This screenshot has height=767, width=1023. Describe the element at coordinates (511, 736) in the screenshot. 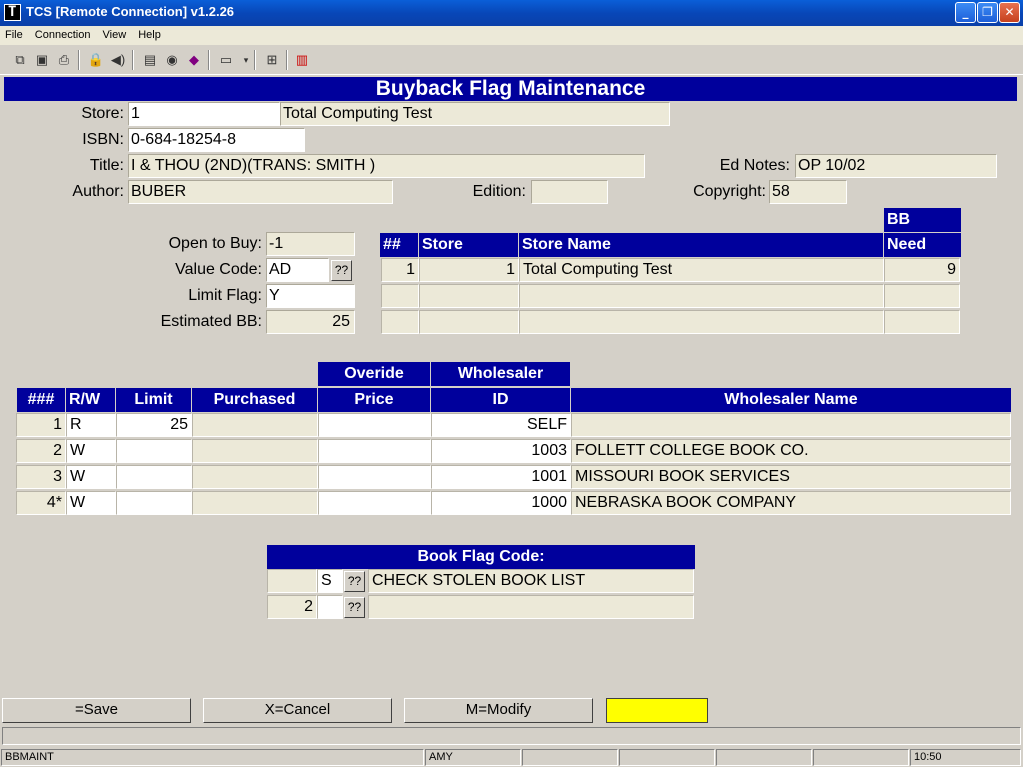

I see `message-line` at that location.